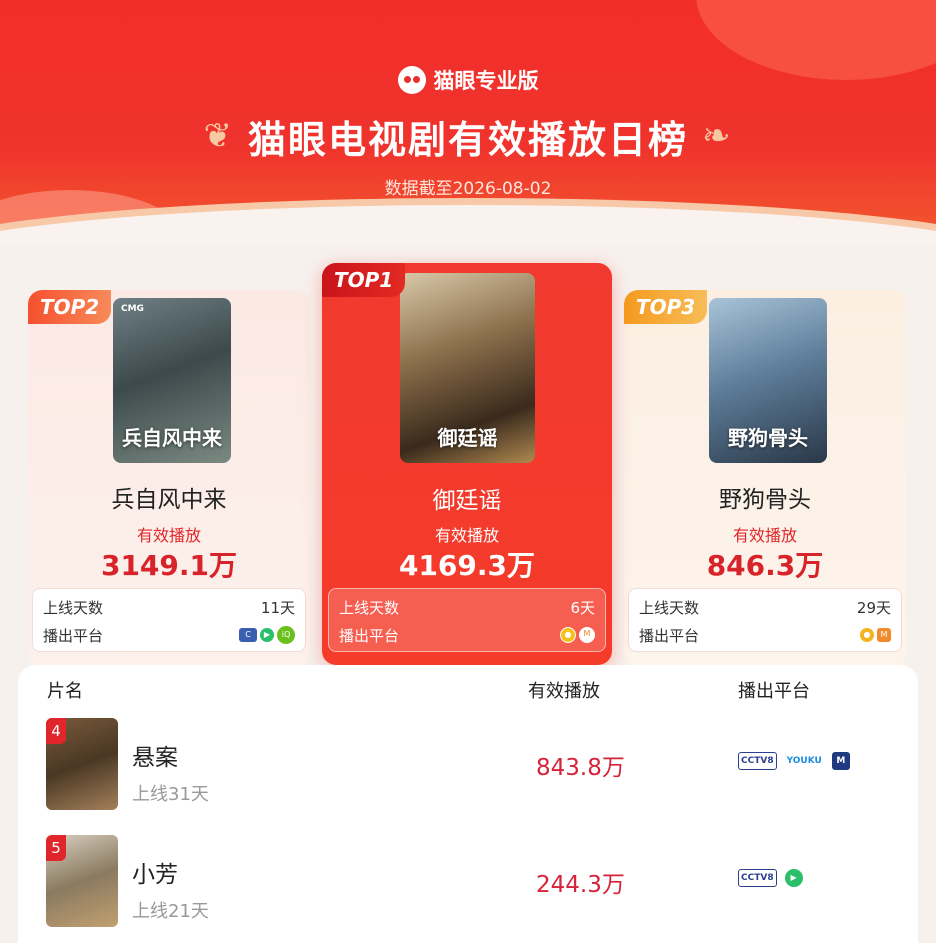 The width and height of the screenshot is (936, 943). Describe the element at coordinates (56, 848) in the screenshot. I see `rank-number: 5` at that location.